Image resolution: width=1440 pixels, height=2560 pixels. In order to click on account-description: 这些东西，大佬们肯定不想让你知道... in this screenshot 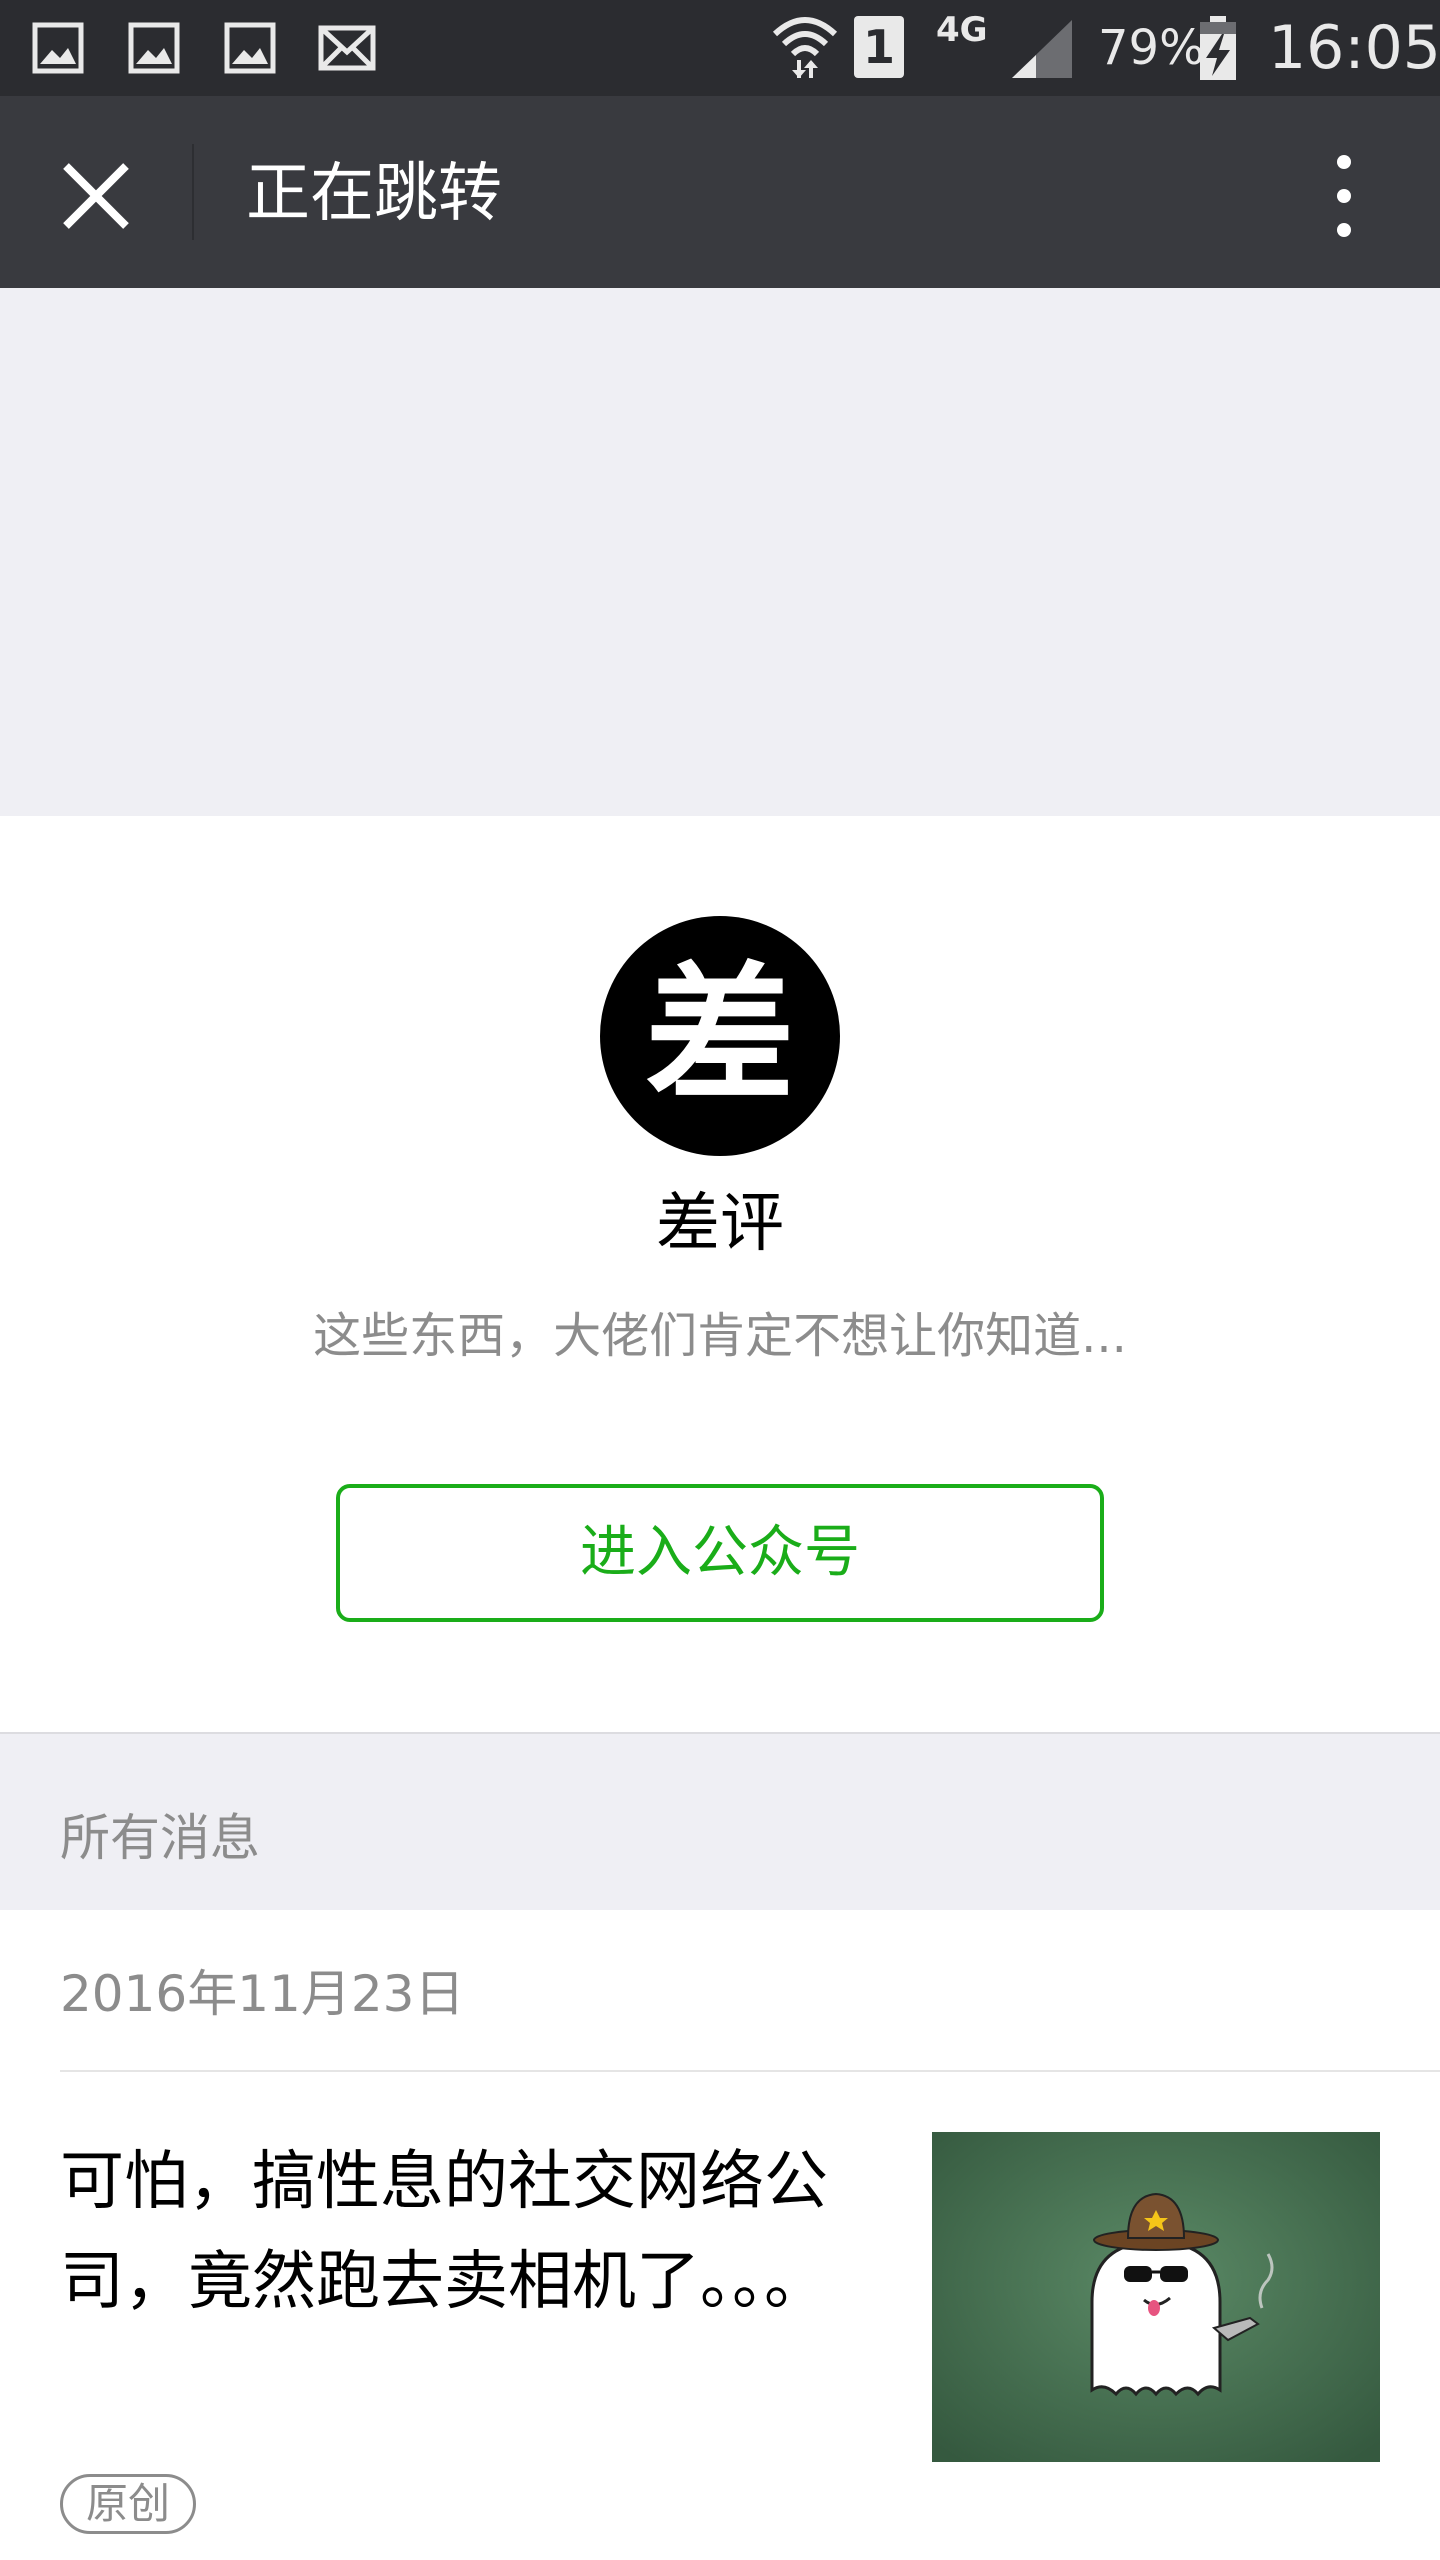, I will do `click(720, 1336)`.